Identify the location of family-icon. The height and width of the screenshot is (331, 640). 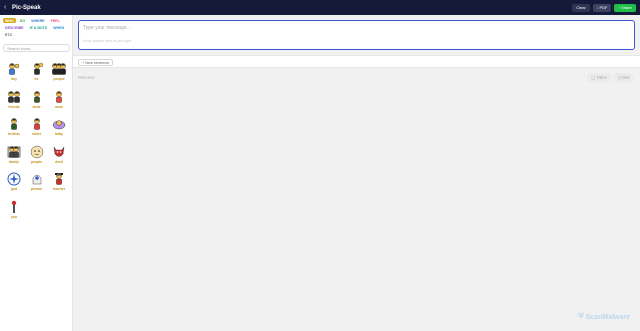
(14, 152).